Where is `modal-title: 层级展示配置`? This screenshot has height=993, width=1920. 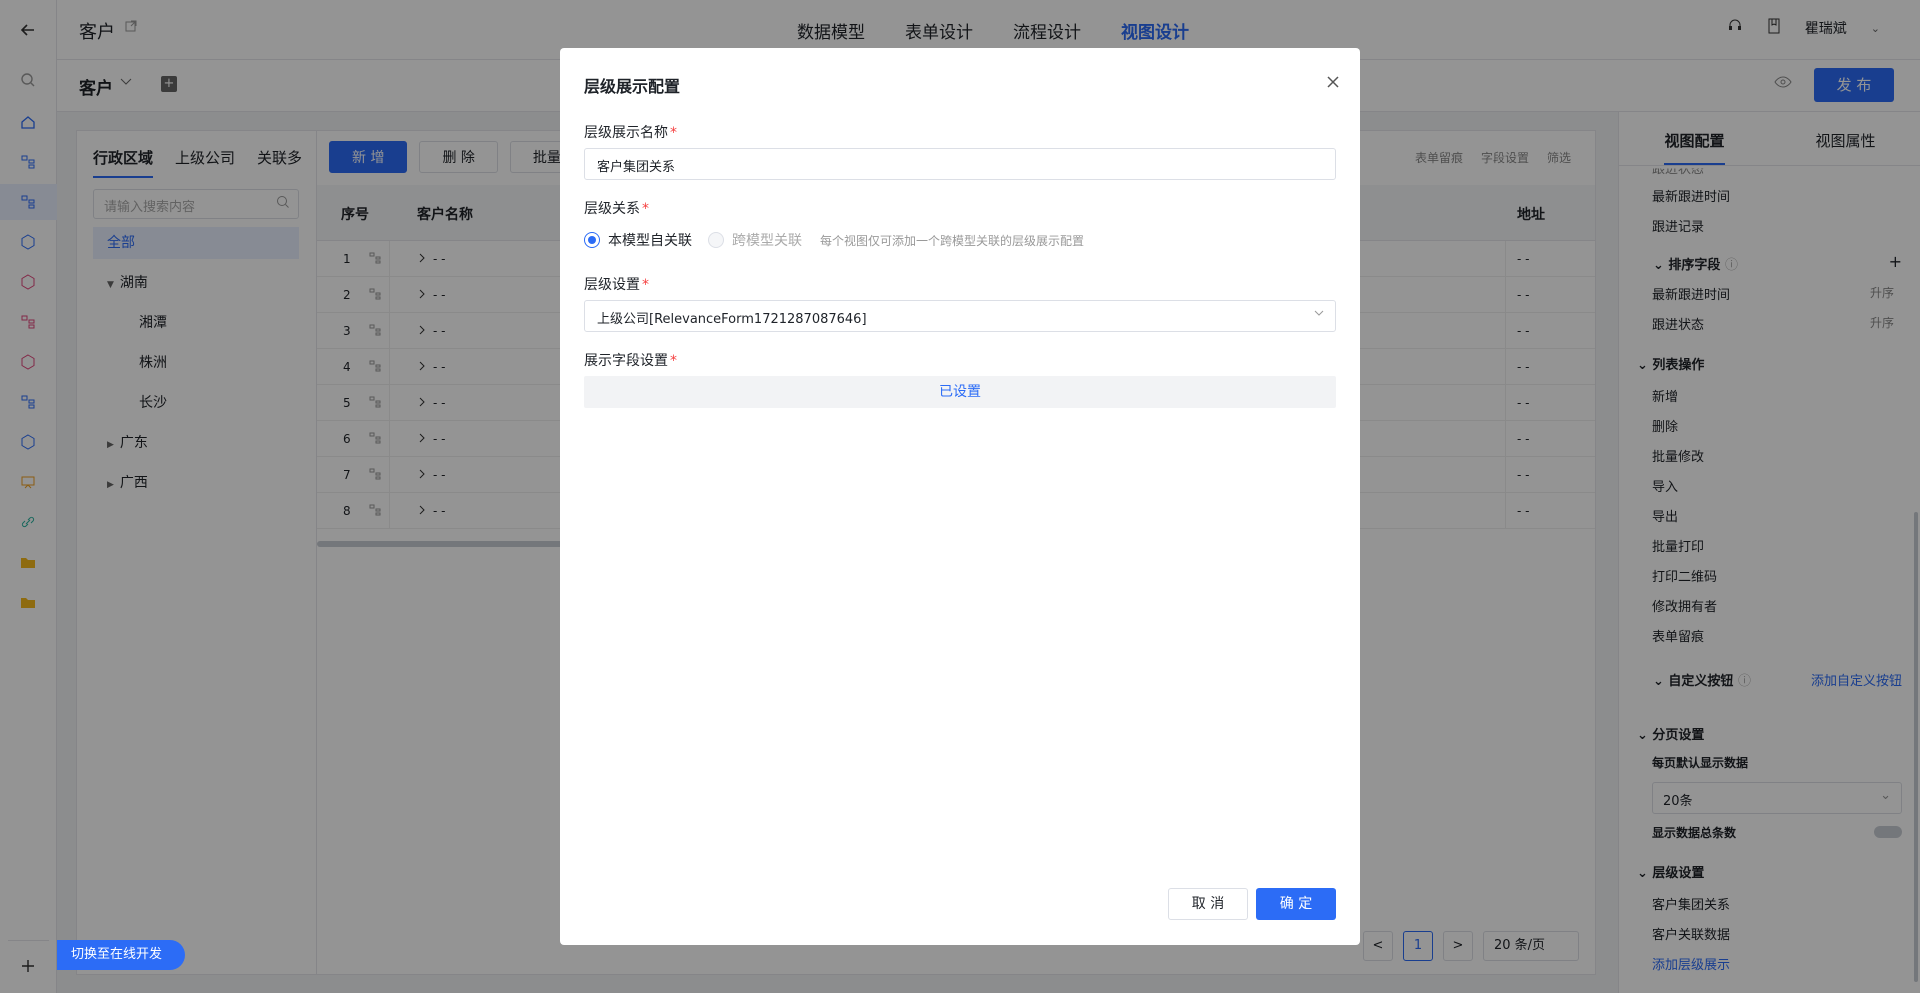 modal-title: 层级展示配置 is located at coordinates (632, 86).